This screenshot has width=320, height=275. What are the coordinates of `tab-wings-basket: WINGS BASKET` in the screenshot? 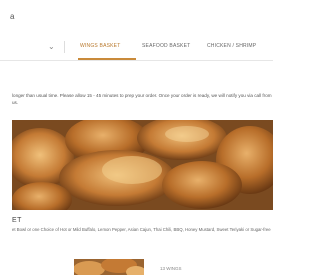 It's located at (100, 46).